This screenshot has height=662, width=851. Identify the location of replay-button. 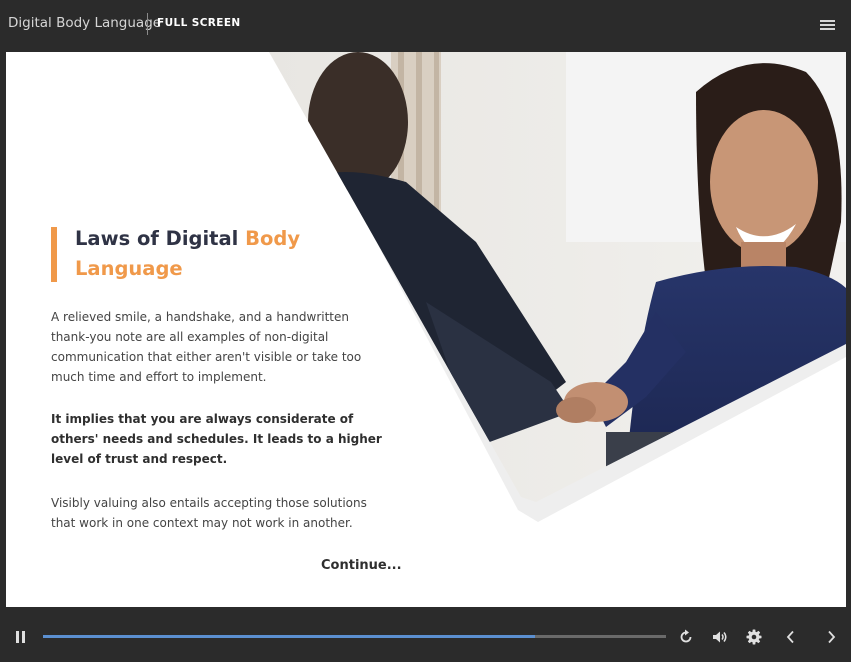
(686, 637).